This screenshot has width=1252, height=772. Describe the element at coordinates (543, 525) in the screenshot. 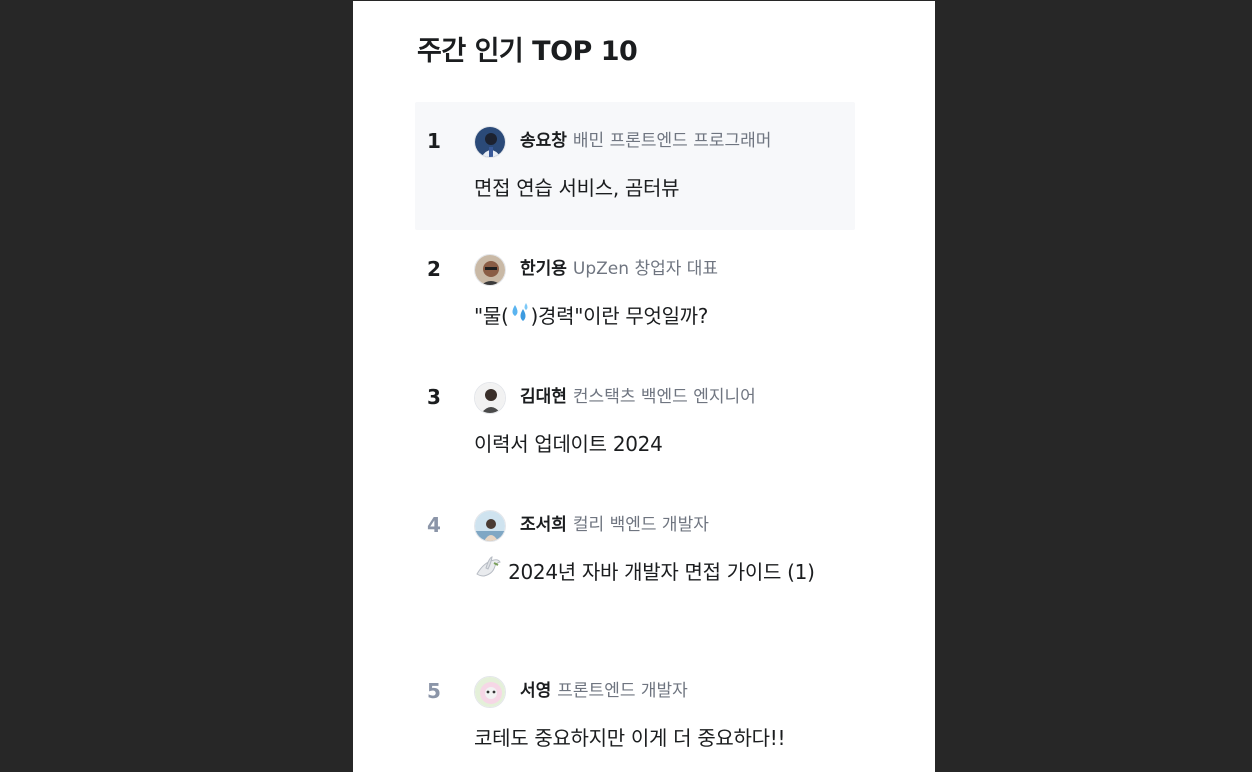

I see `author-name: 조서희` at that location.